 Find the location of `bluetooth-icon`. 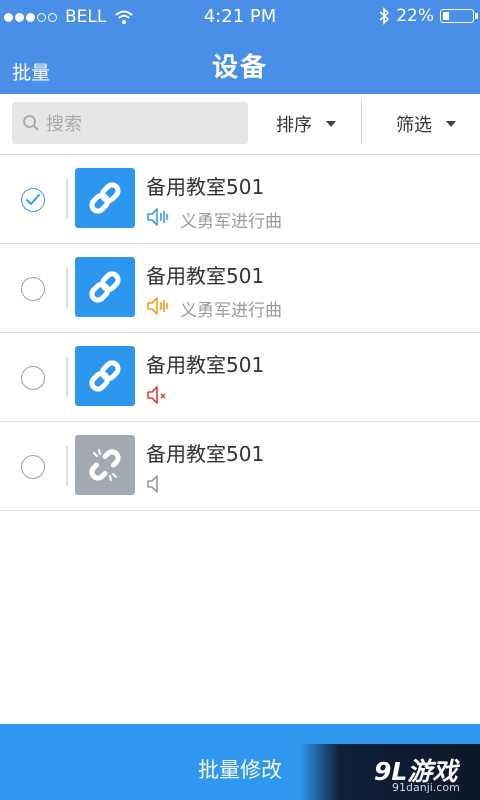

bluetooth-icon is located at coordinates (384, 16).